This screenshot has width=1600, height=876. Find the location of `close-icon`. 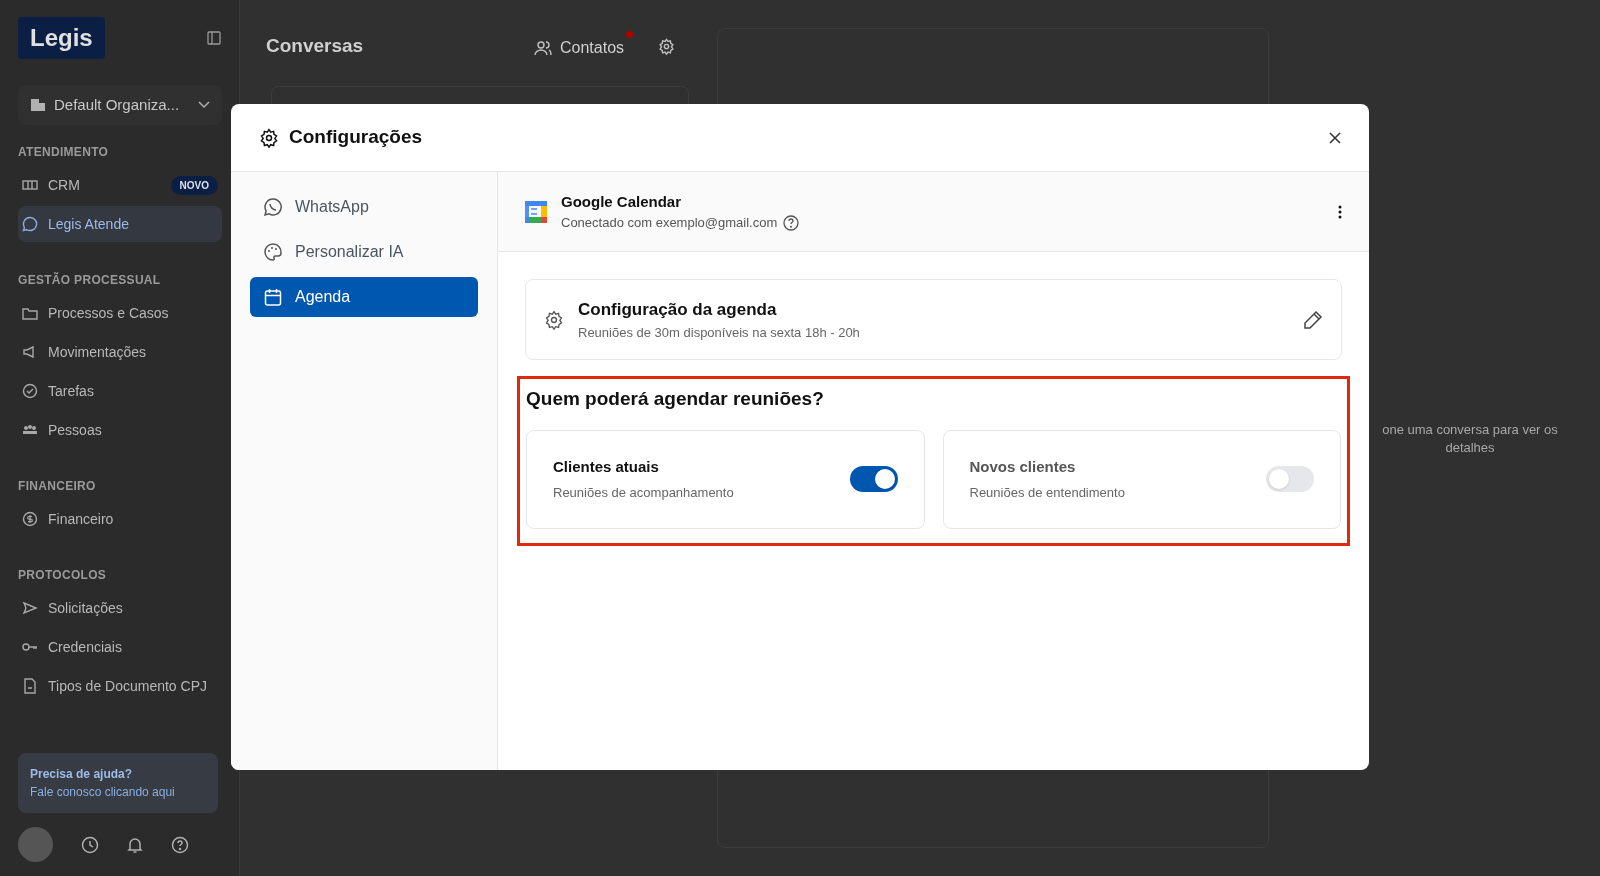

close-icon is located at coordinates (1335, 137).